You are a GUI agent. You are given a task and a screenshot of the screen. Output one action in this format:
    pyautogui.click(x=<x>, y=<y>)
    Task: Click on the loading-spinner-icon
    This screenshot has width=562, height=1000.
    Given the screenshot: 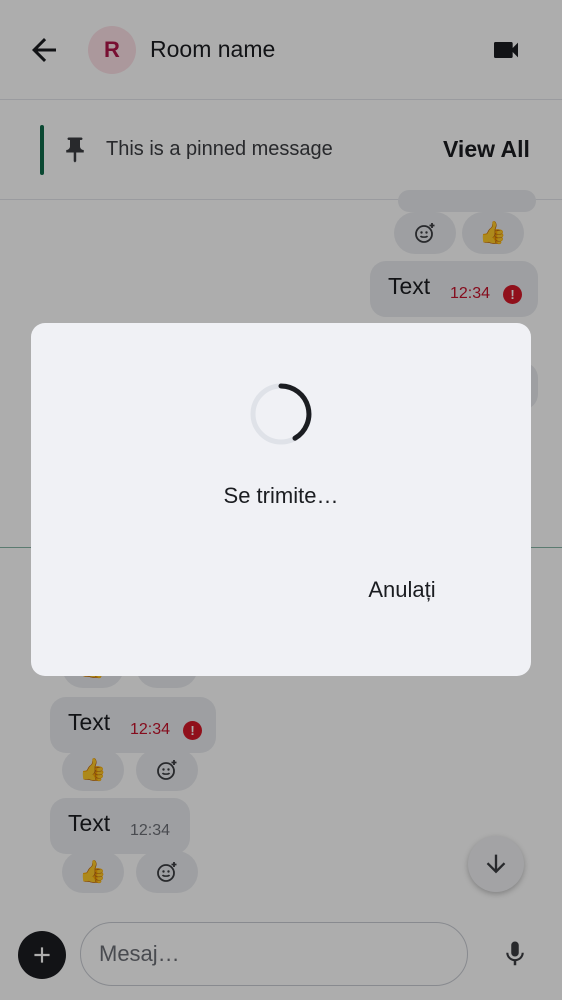 What is the action you would take?
    pyautogui.click(x=281, y=414)
    